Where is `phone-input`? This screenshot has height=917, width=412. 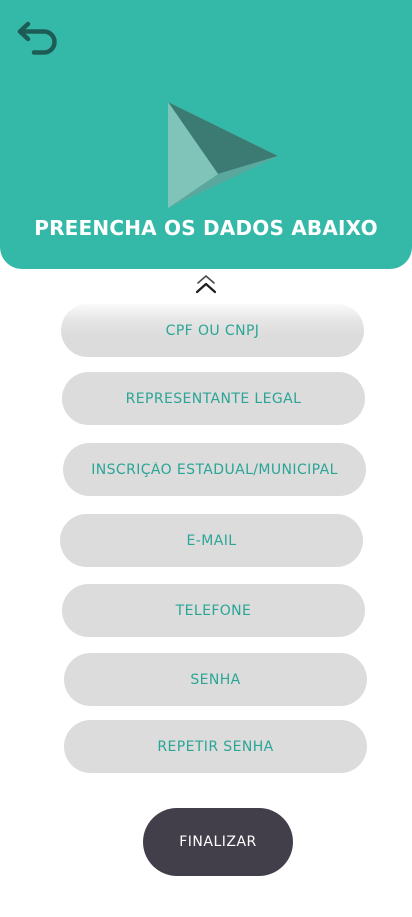
phone-input is located at coordinates (213, 610).